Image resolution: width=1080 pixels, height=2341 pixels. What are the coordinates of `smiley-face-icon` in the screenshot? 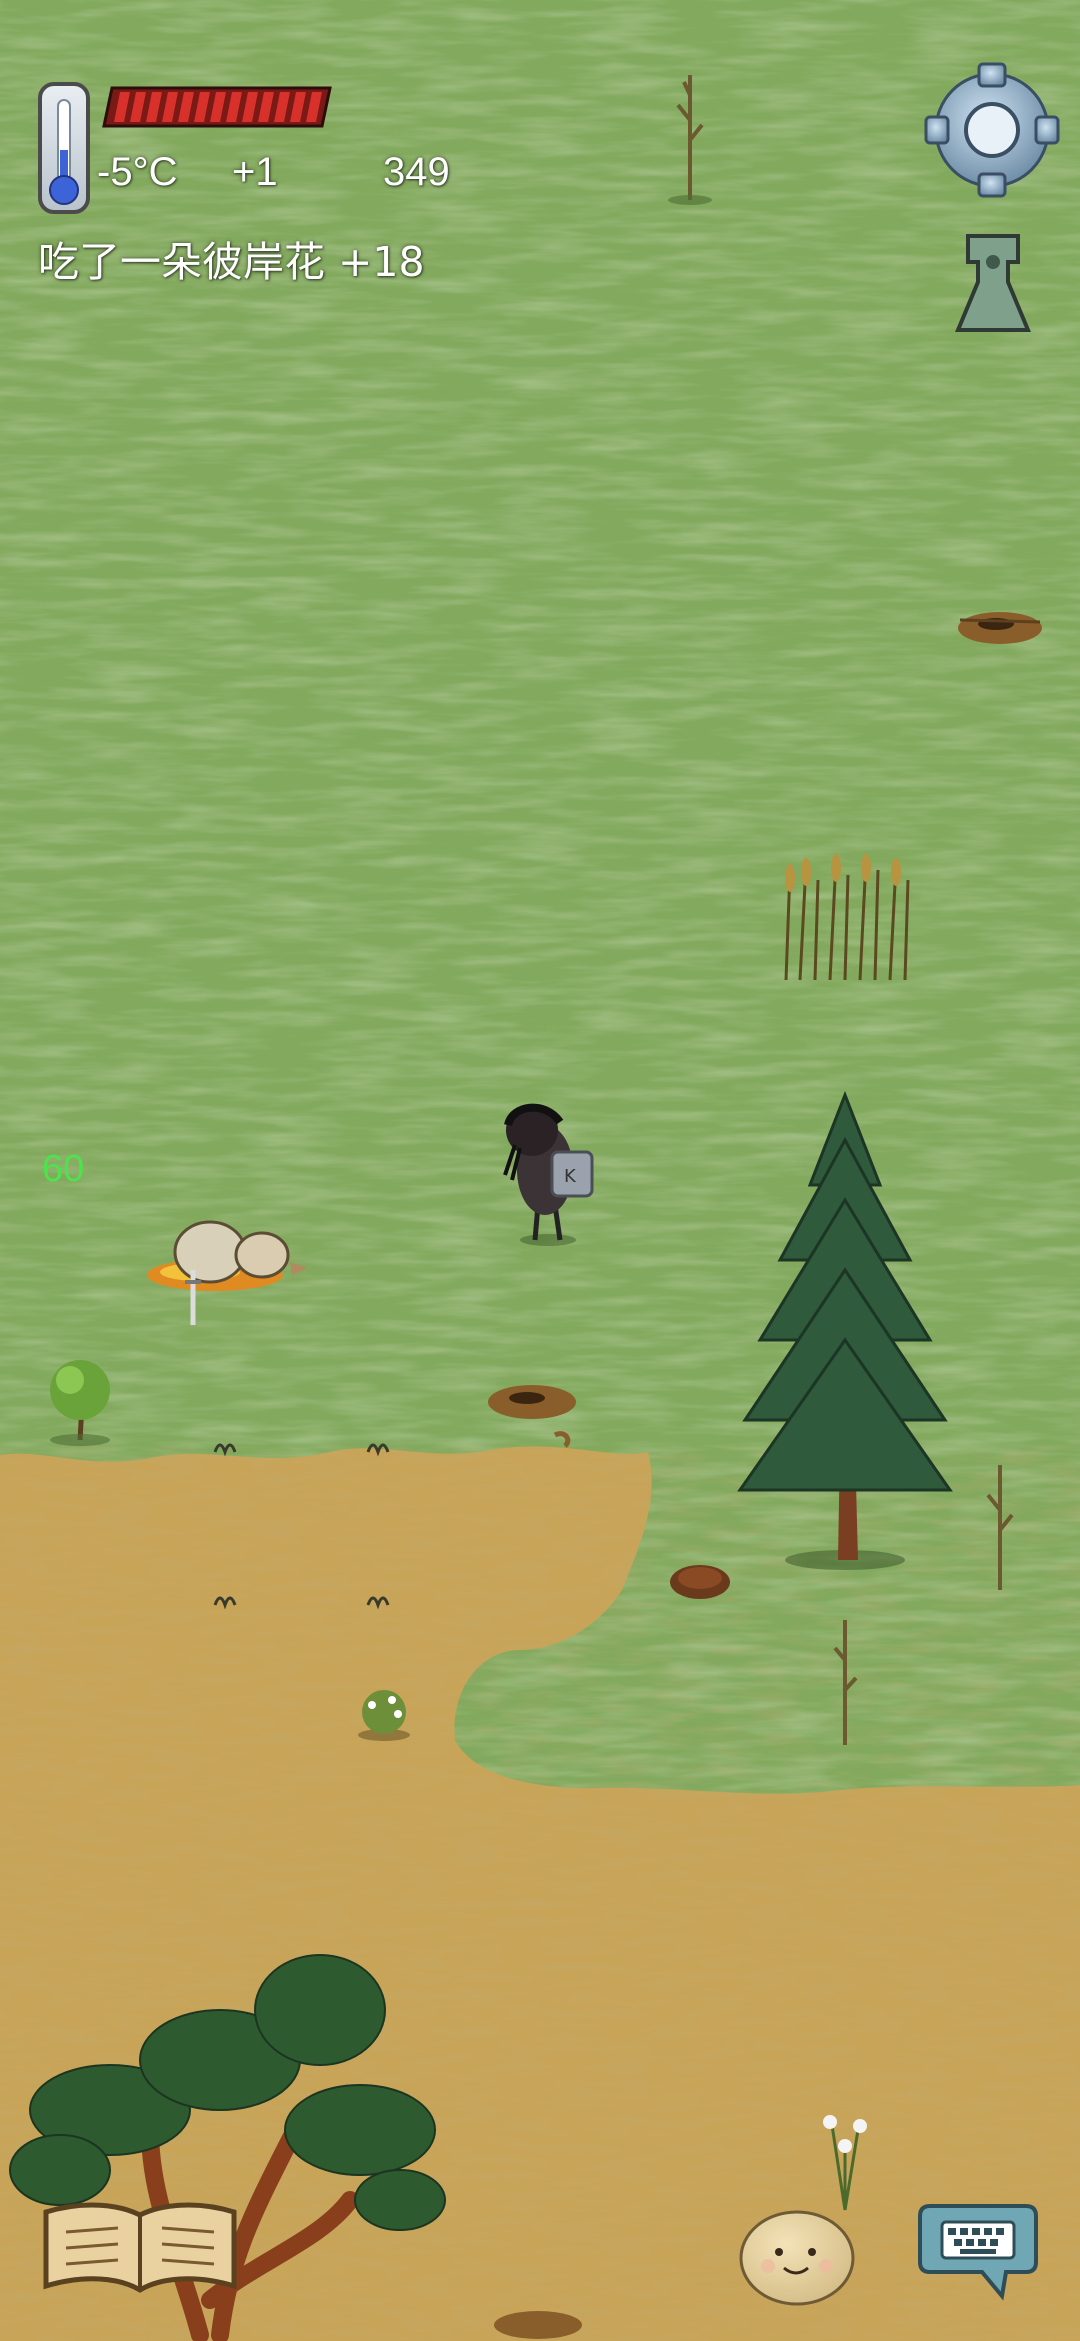 It's located at (797, 2258).